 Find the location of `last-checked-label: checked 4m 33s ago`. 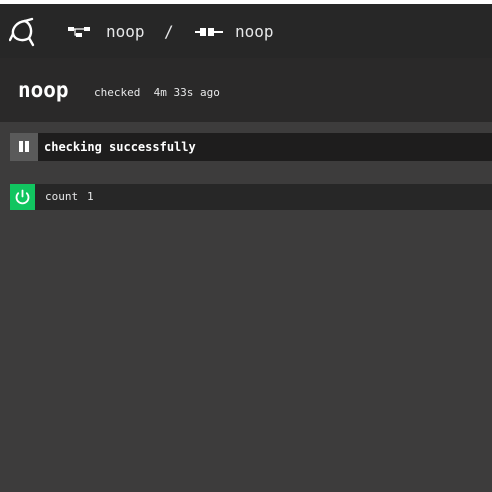

last-checked-label: checked 4m 33s ago is located at coordinates (157, 93).